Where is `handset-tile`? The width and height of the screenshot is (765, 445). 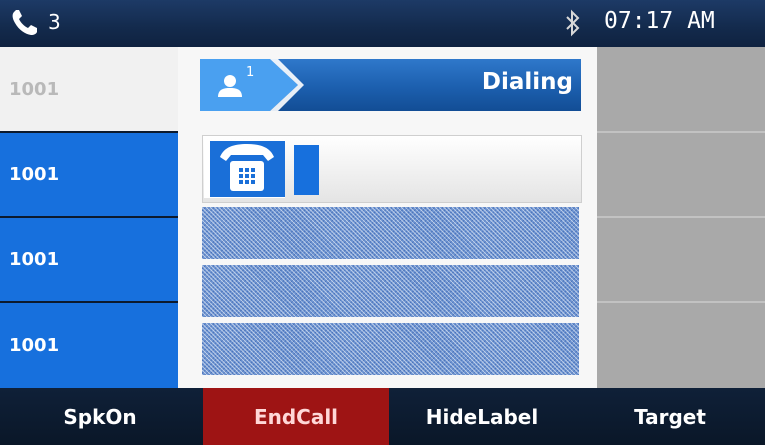
handset-tile is located at coordinates (244, 169).